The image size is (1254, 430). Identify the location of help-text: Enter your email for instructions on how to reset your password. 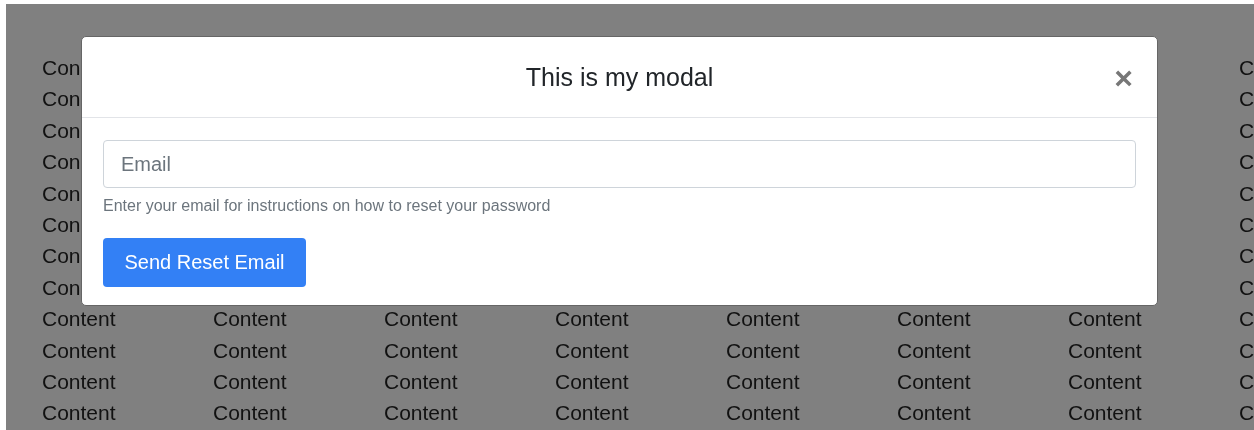
(327, 206).